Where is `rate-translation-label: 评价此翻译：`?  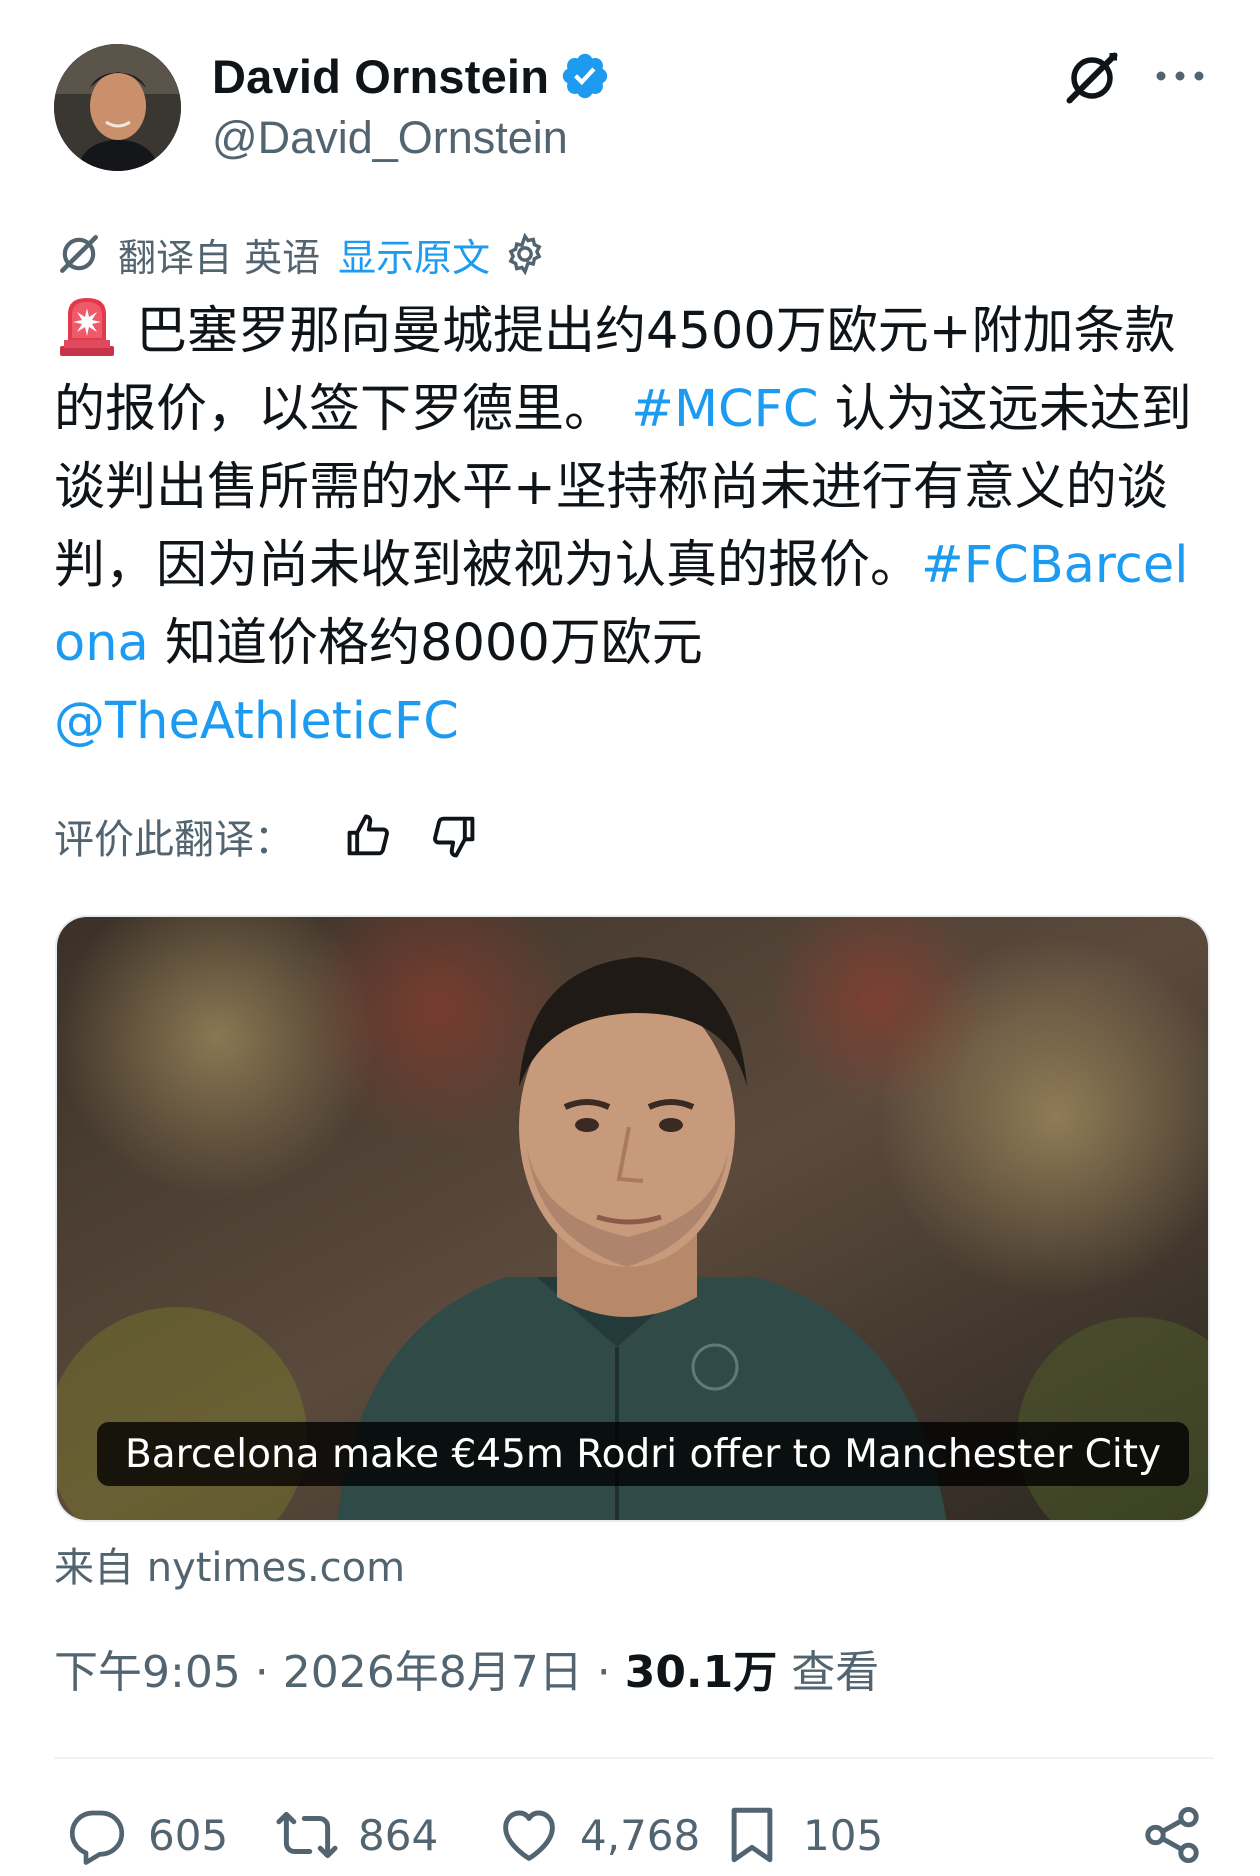 rate-translation-label: 评价此翻译： is located at coordinates (174, 840).